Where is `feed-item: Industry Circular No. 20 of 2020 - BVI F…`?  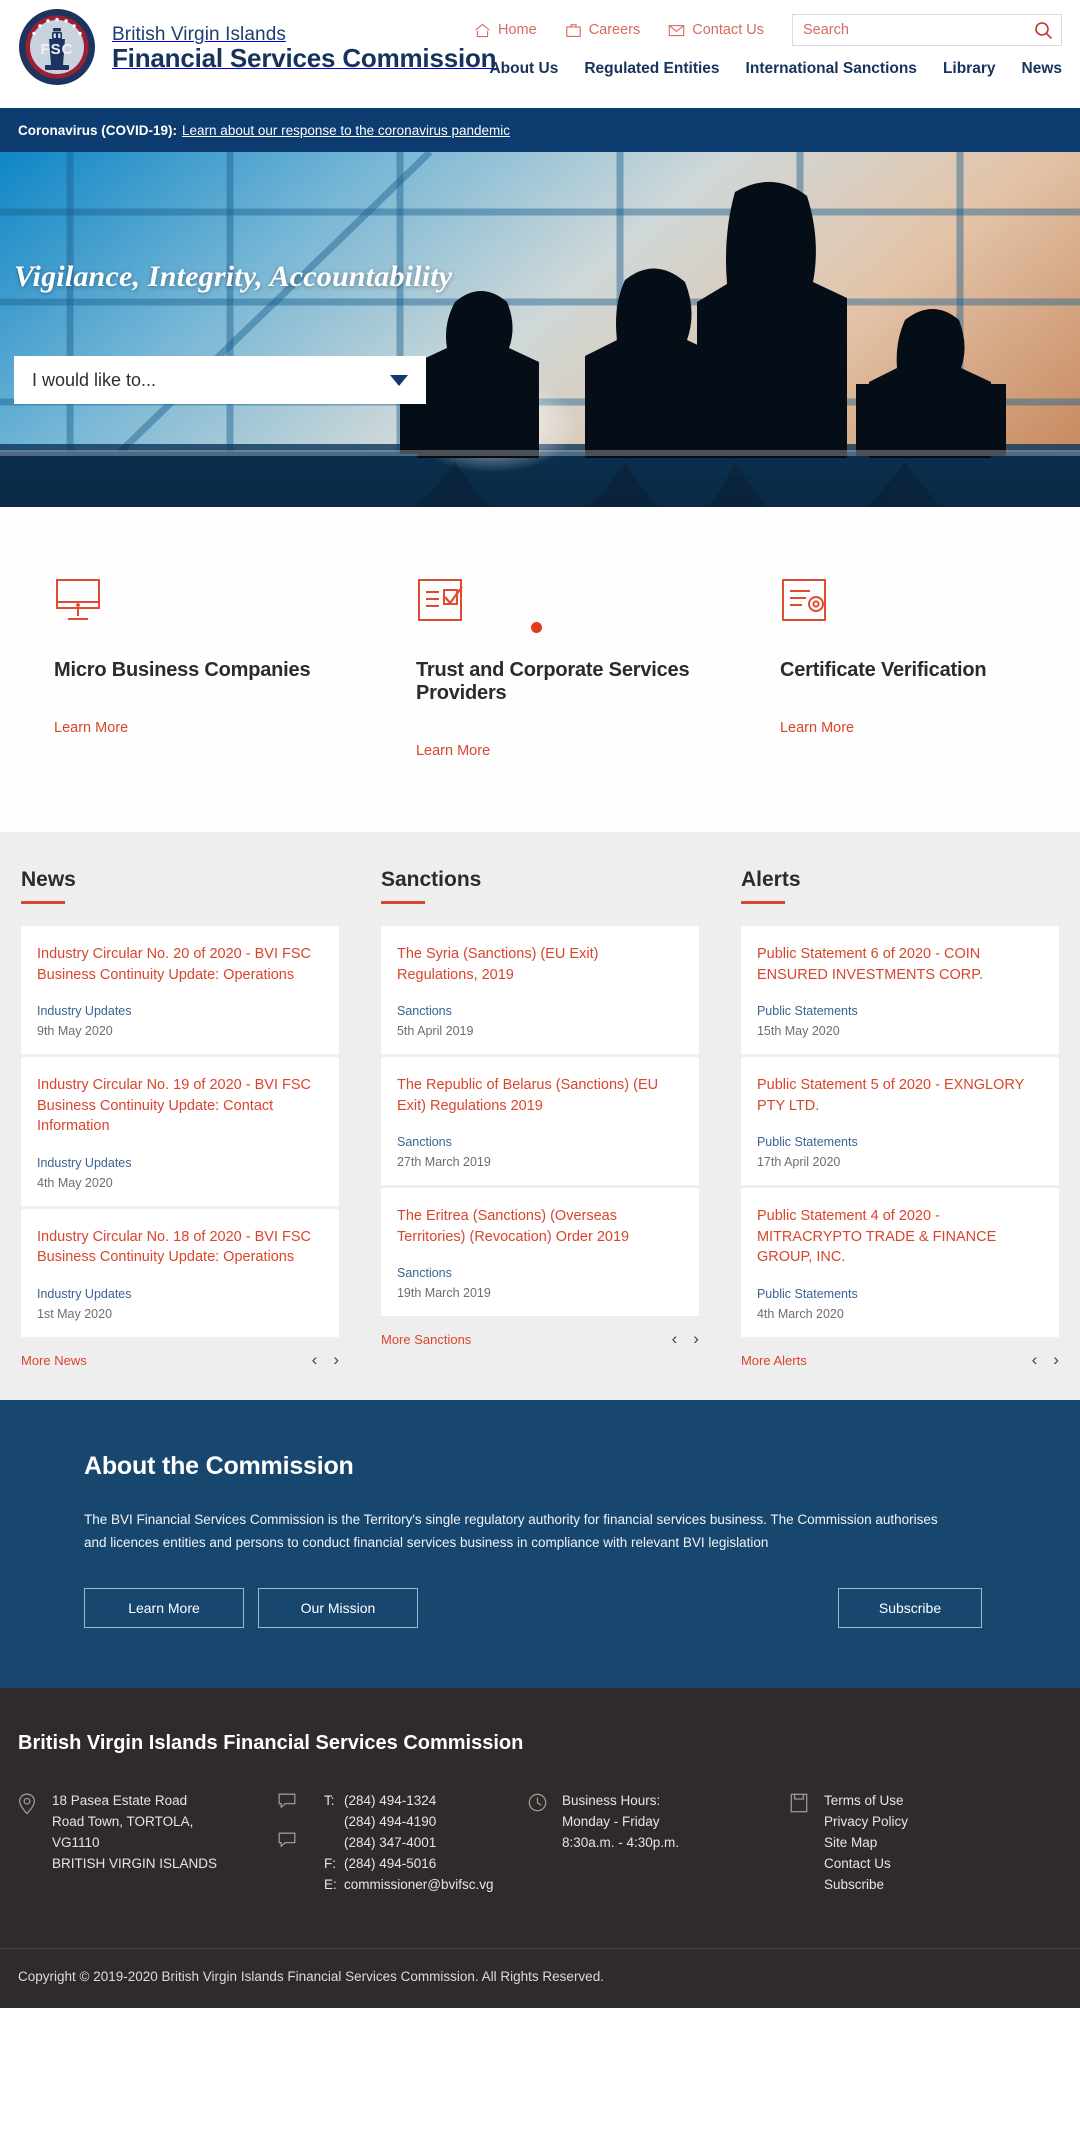 feed-item: Industry Circular No. 20 of 2020 - BVI F… is located at coordinates (180, 990).